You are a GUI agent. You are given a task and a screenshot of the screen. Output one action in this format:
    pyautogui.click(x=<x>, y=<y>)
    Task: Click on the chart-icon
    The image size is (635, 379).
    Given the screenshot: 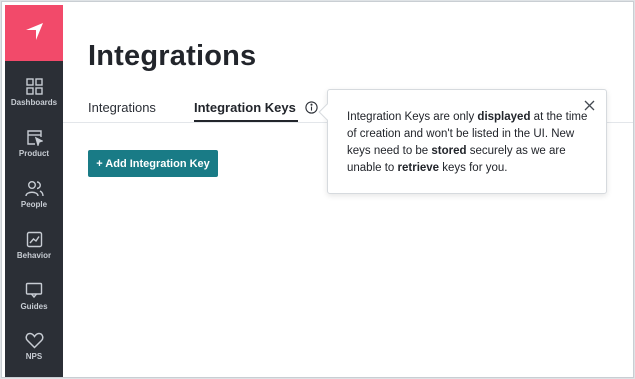 What is the action you would take?
    pyautogui.click(x=34, y=239)
    